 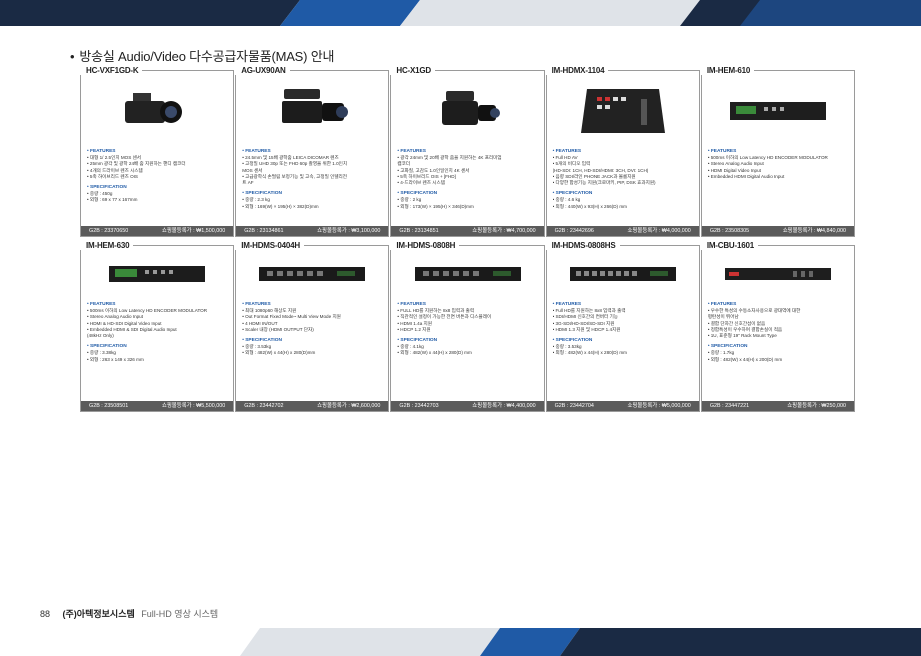 What do you see at coordinates (111, 70) in the screenshot?
I see `model-name: HC-VXF1GD-K` at bounding box center [111, 70].